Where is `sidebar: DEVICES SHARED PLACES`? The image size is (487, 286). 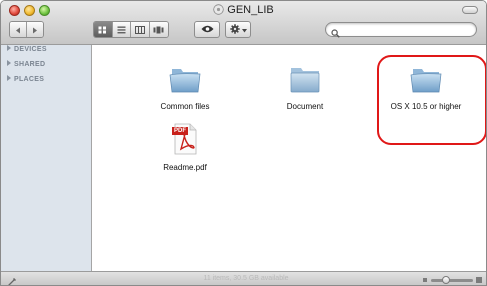 sidebar: DEVICES SHARED PLACES is located at coordinates (46, 158).